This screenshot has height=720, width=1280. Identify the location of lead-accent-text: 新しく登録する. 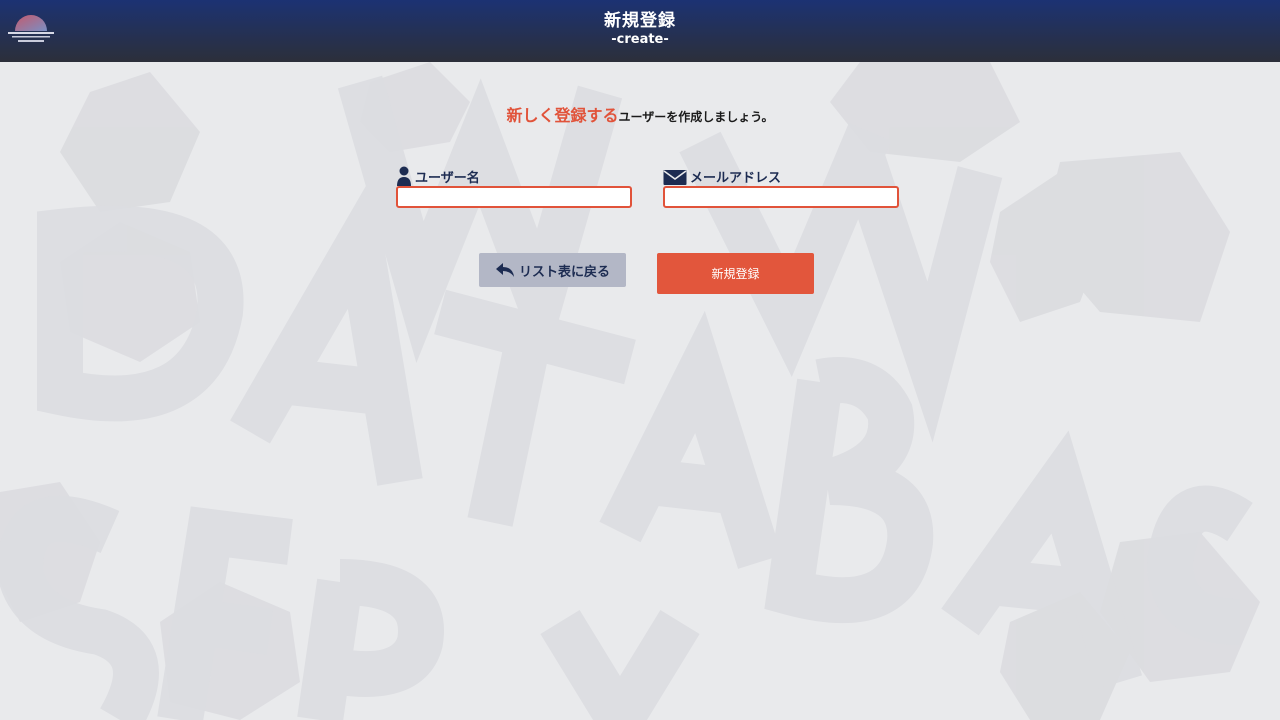
(562, 115).